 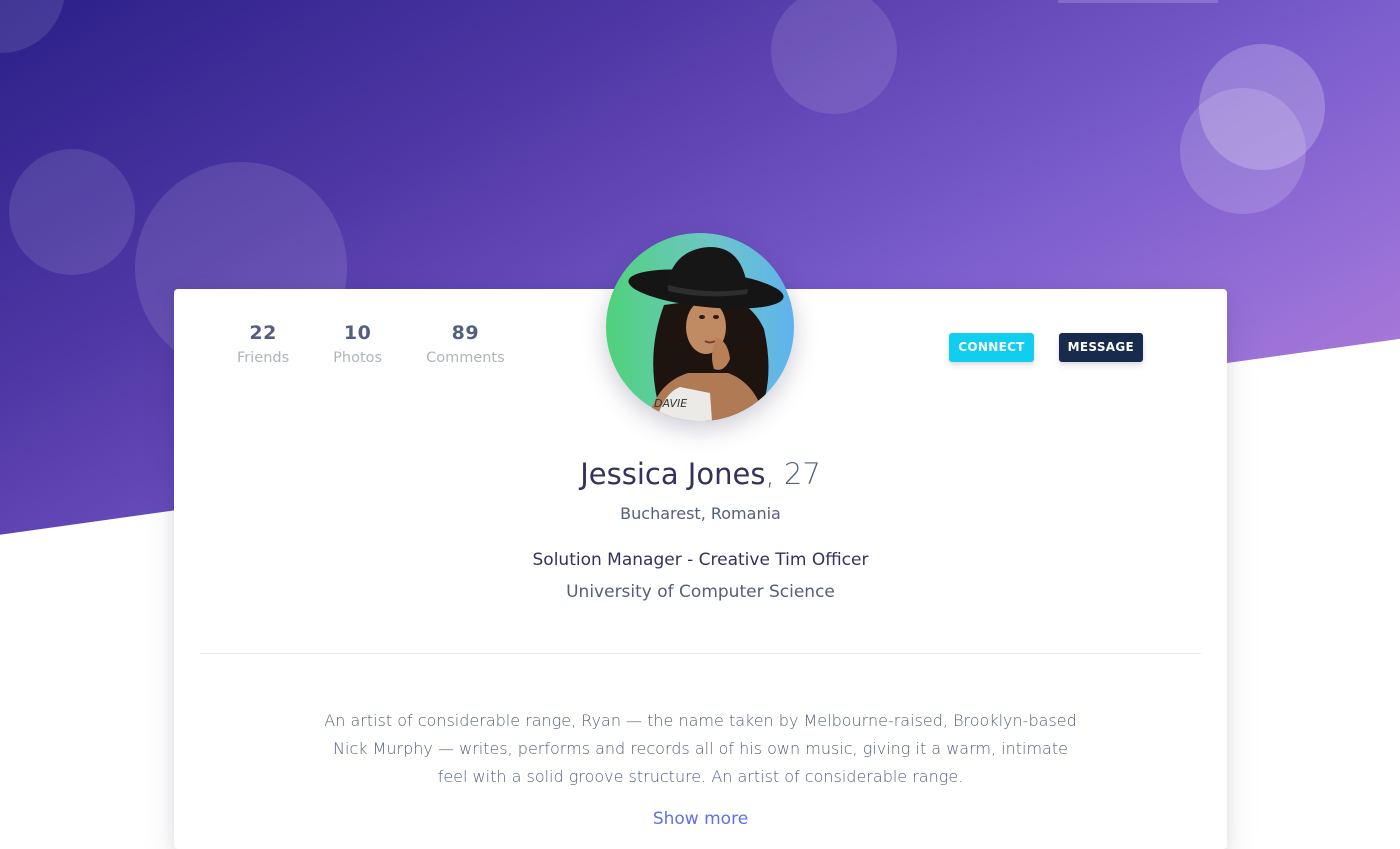 I want to click on stat-friends: 22 Friends, so click(x=263, y=344).